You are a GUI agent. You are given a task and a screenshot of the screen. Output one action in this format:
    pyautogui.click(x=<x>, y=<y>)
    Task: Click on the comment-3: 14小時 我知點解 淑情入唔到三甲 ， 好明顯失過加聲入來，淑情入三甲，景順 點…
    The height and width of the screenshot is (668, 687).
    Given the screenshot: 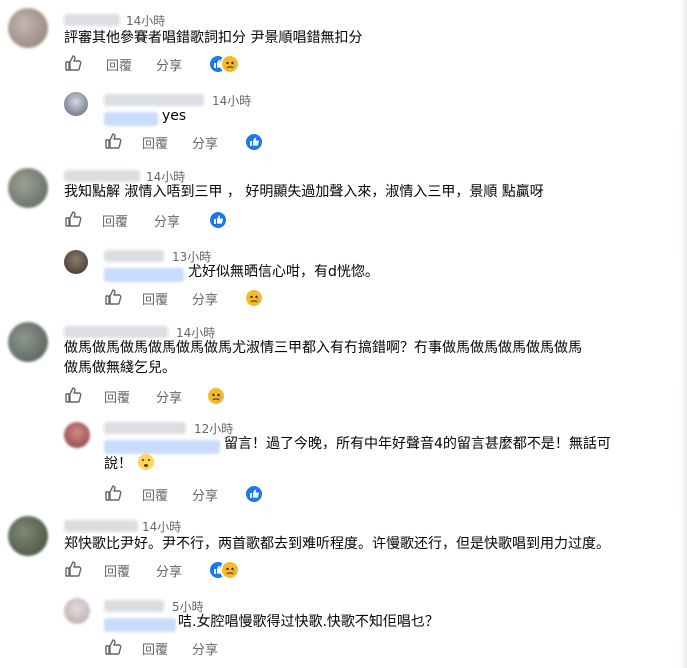 What is the action you would take?
    pyautogui.click(x=340, y=199)
    